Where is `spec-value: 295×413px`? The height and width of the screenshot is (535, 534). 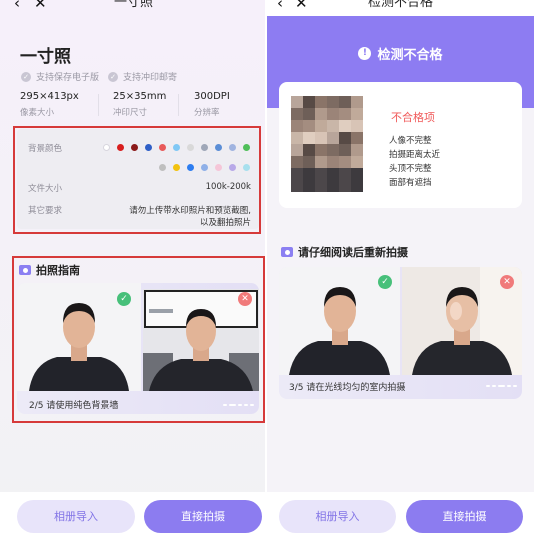 spec-value: 295×413px is located at coordinates (49, 96).